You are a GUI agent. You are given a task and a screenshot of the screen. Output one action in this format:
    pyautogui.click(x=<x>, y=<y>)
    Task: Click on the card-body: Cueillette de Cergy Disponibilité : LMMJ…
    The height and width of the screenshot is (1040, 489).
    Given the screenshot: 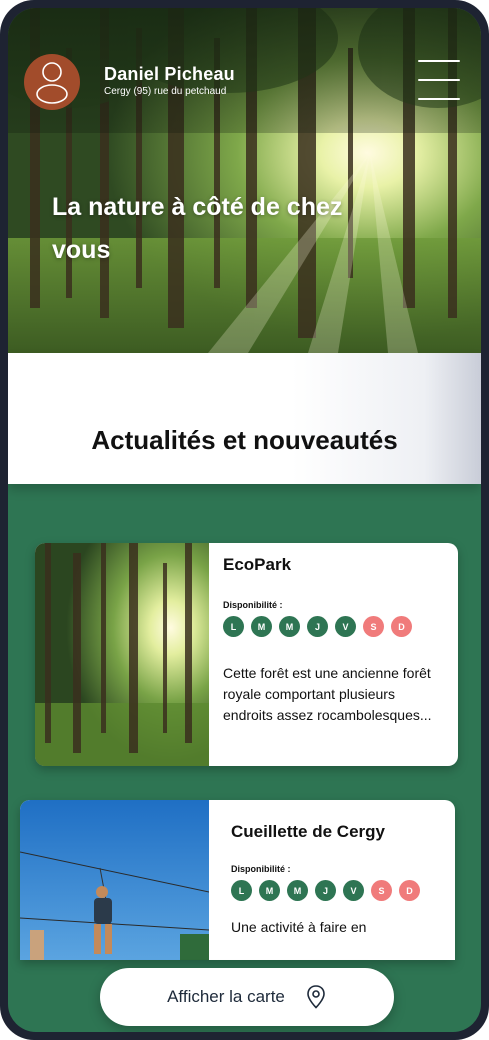 What is the action you would take?
    pyautogui.click(x=332, y=880)
    